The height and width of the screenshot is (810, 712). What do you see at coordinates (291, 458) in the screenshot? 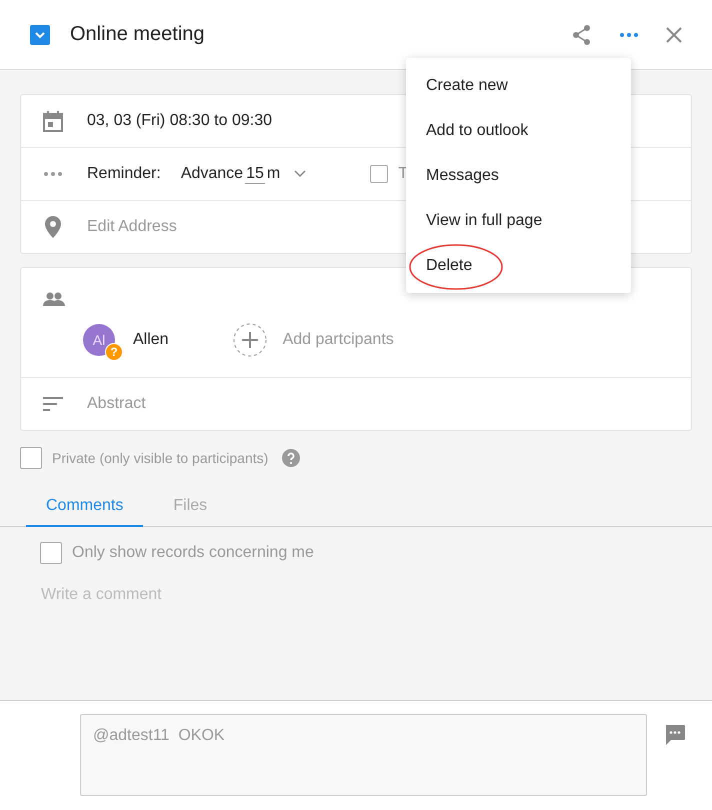
I see `help-icon` at bounding box center [291, 458].